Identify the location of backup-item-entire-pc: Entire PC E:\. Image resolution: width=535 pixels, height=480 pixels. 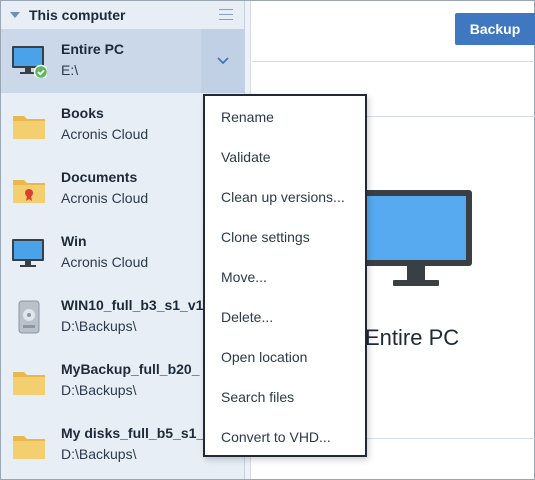
(123, 61).